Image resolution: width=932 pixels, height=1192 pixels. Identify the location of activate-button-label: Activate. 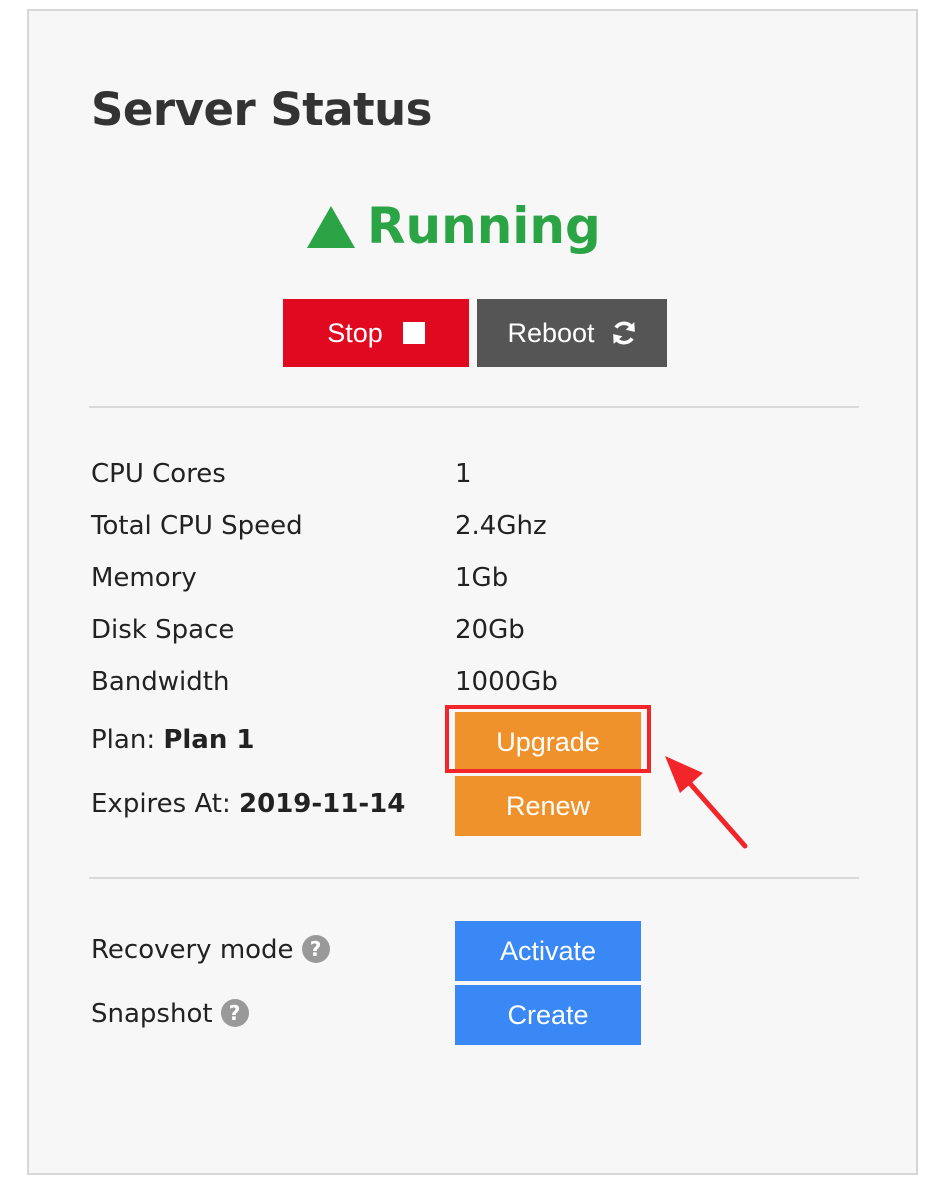
(548, 950).